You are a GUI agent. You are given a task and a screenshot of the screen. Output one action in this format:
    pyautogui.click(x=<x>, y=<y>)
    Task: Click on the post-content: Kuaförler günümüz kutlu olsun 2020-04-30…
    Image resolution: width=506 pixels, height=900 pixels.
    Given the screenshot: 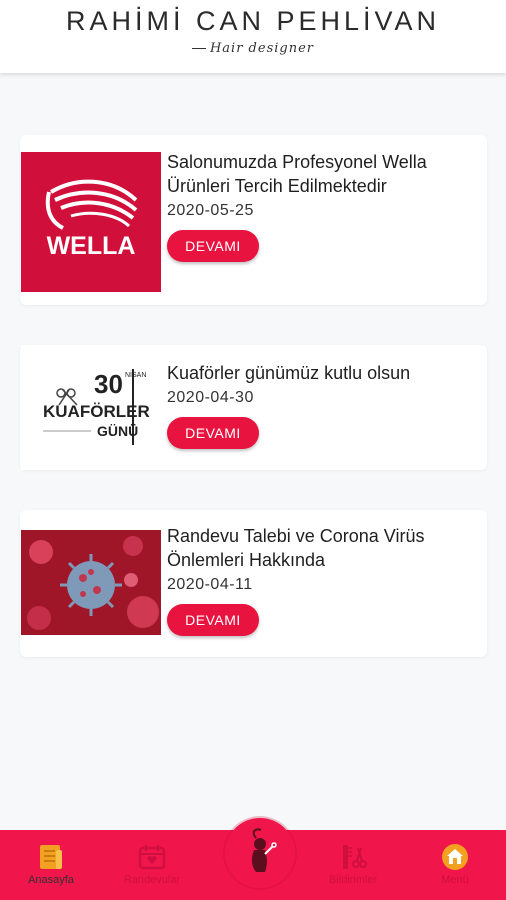 What is the action you would take?
    pyautogui.click(x=323, y=405)
    